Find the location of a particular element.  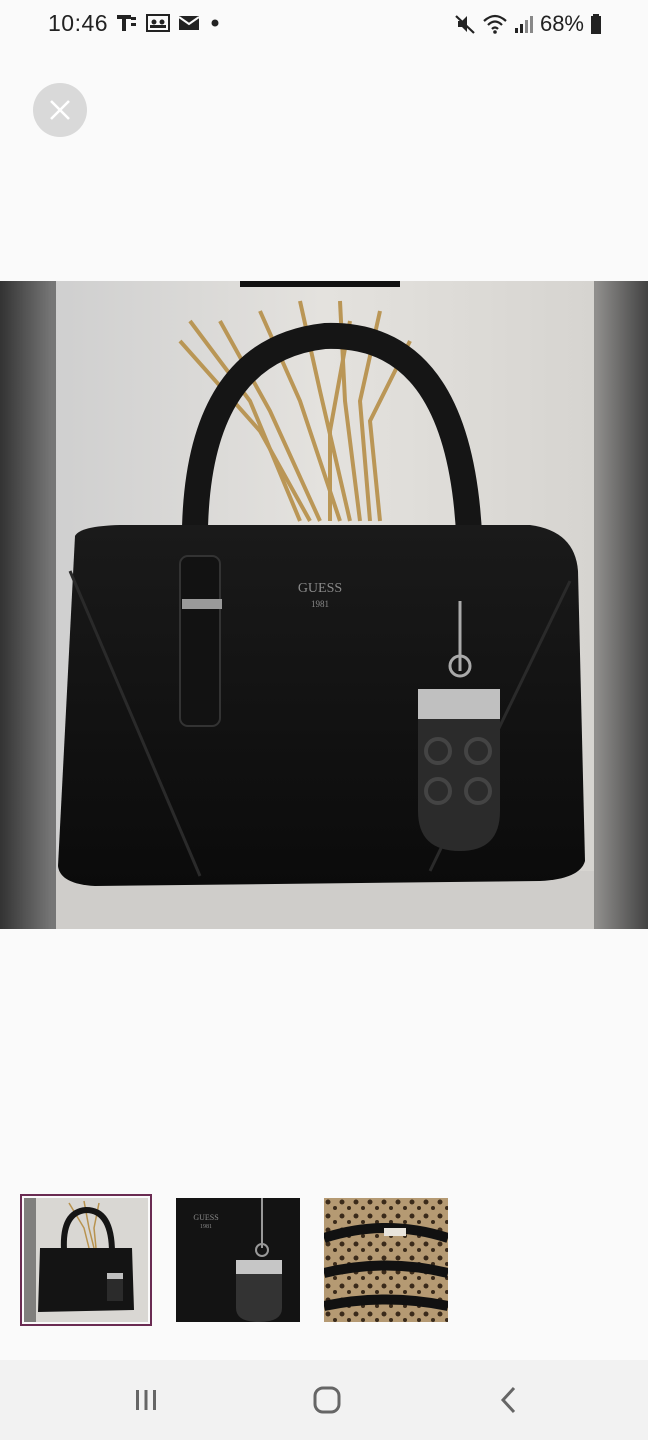

thumbnail-strip: GUESS 1981 is located at coordinates (234, 1260).